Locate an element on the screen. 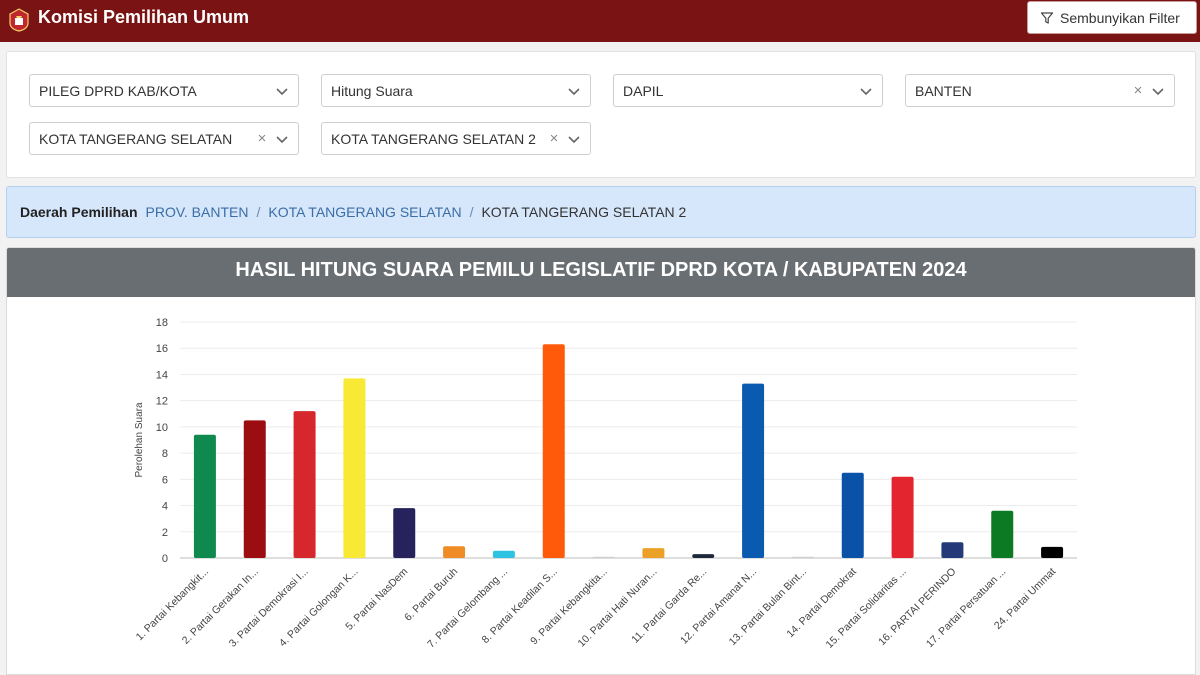  breadcrumb-current: KOTA TANGERANG SELATAN 2 is located at coordinates (584, 212).